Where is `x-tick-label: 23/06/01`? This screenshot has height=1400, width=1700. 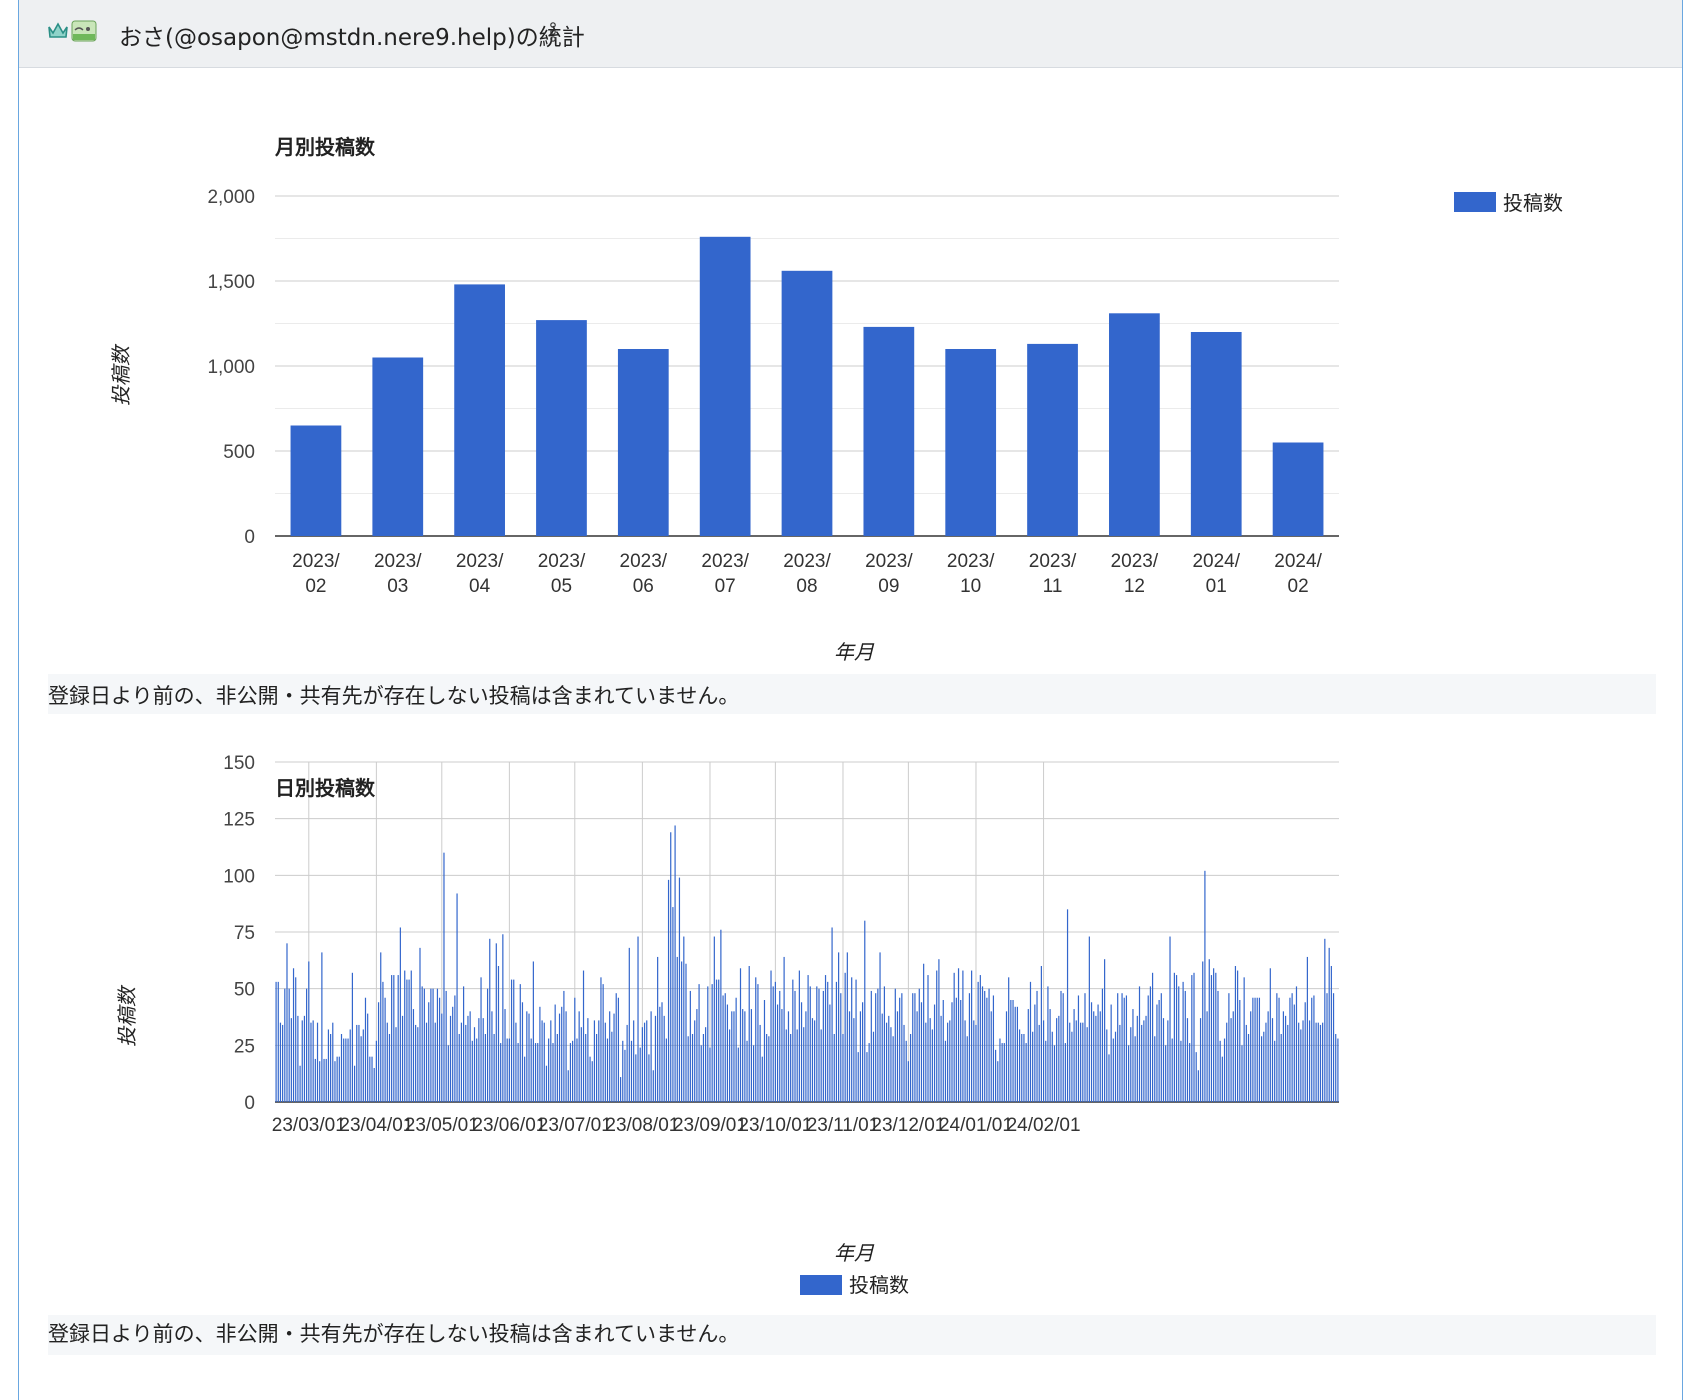 x-tick-label: 23/06/01 is located at coordinates (509, 1125).